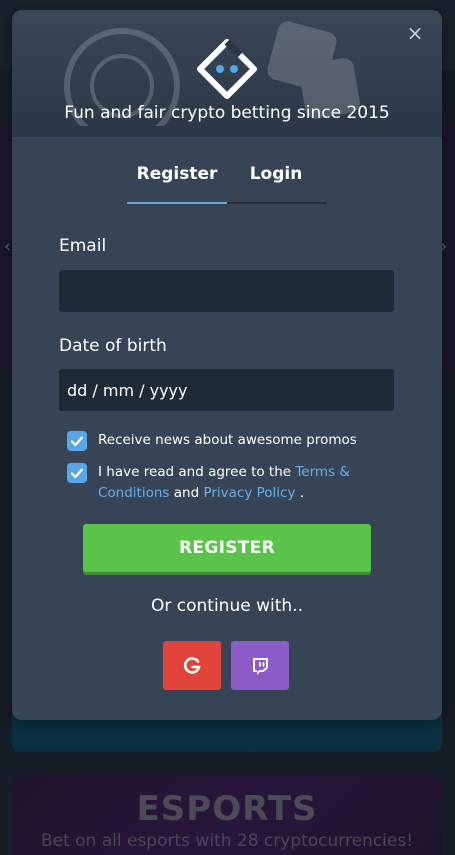  Describe the element at coordinates (186, 493) in the screenshot. I see `terms-middle: and` at that location.